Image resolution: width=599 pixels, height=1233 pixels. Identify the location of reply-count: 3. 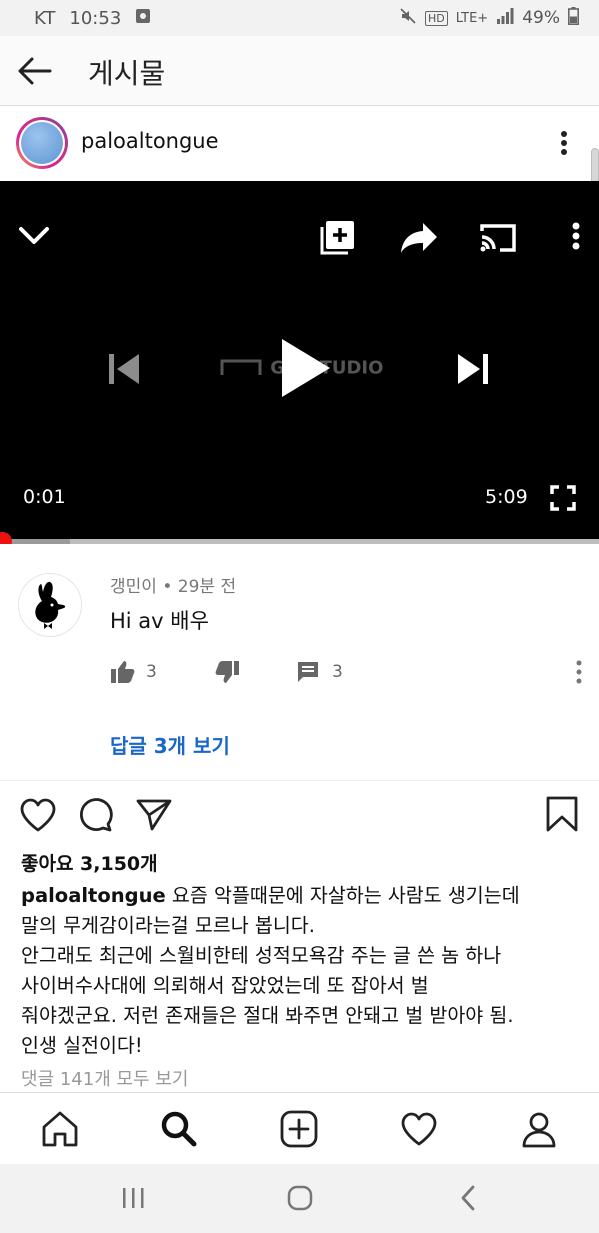
(337, 672).